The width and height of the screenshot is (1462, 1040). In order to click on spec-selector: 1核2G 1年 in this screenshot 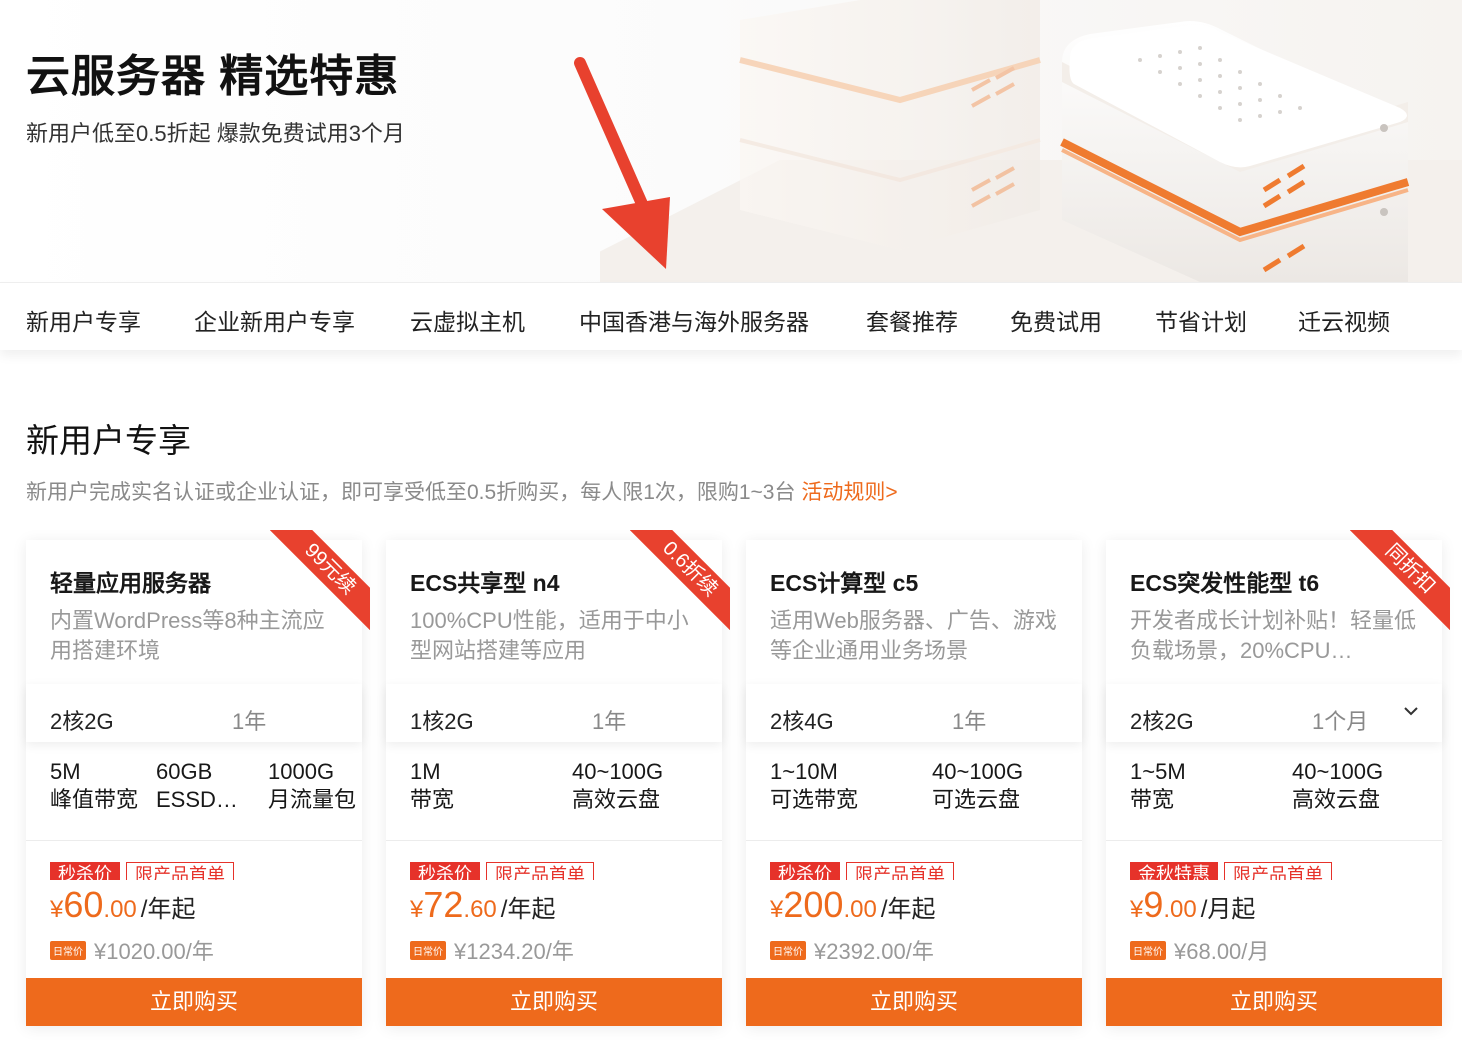, I will do `click(554, 713)`.